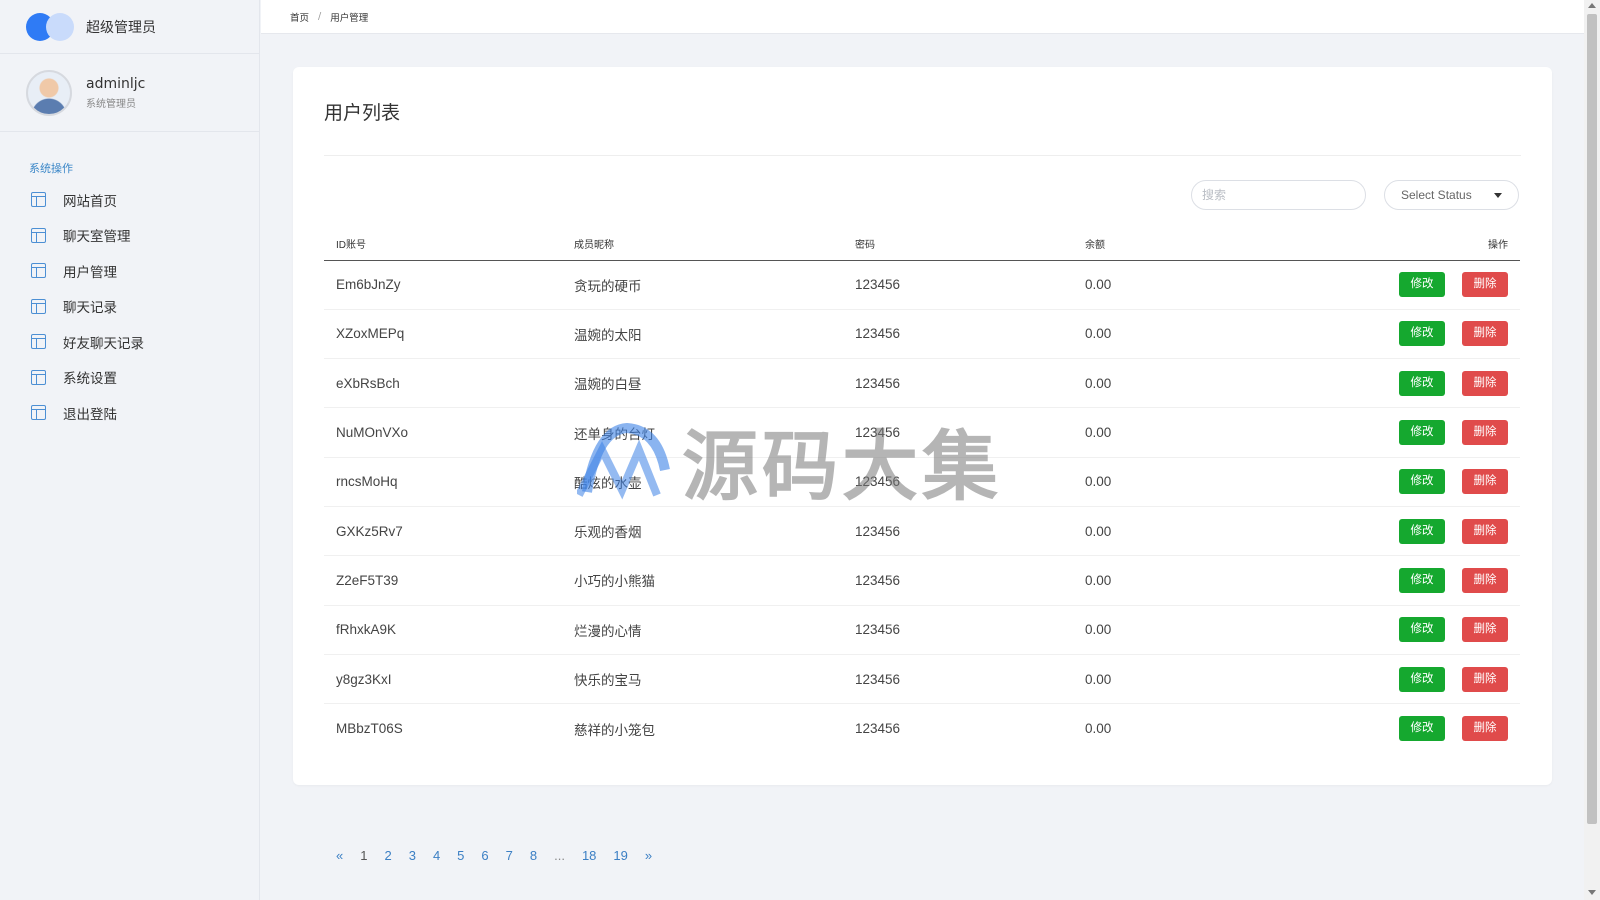 This screenshot has width=1600, height=900. Describe the element at coordinates (362, 113) in the screenshot. I see `page-title: 用户列表` at that location.